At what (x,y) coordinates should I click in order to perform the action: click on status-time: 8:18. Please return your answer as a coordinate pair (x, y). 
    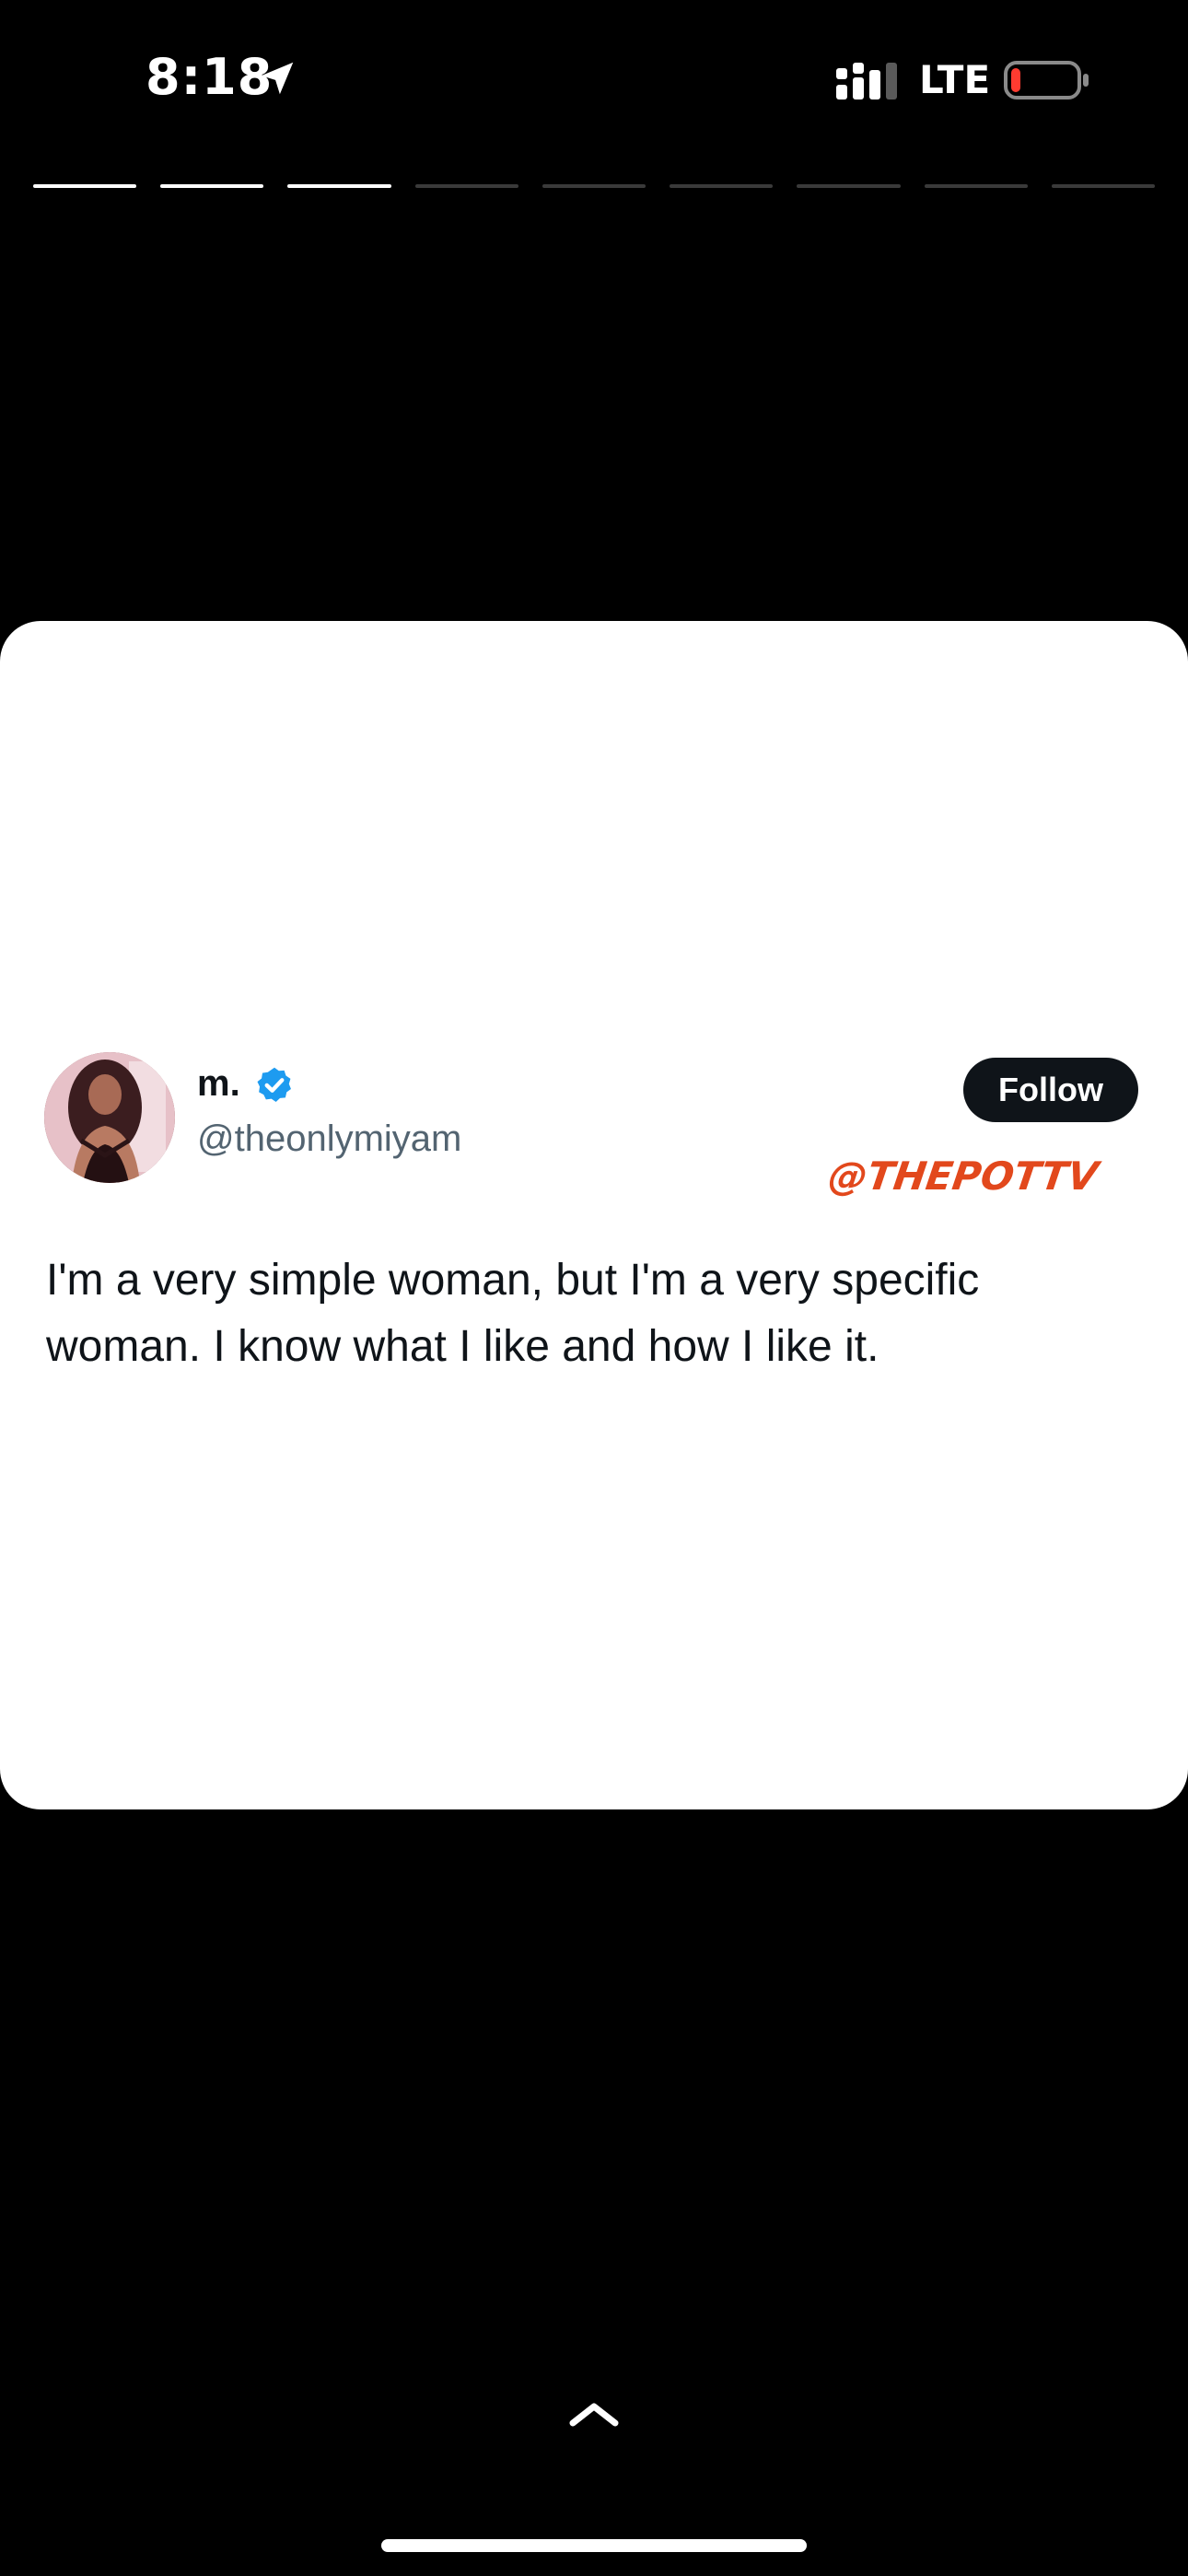
    Looking at the image, I should click on (210, 77).